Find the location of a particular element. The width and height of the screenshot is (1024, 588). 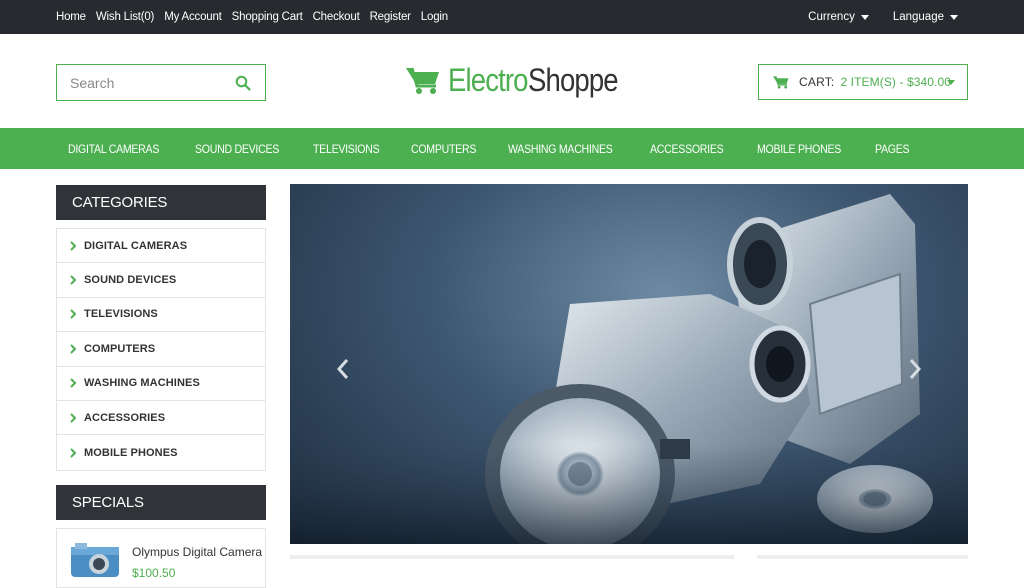

top-link-register: Register is located at coordinates (390, 17).